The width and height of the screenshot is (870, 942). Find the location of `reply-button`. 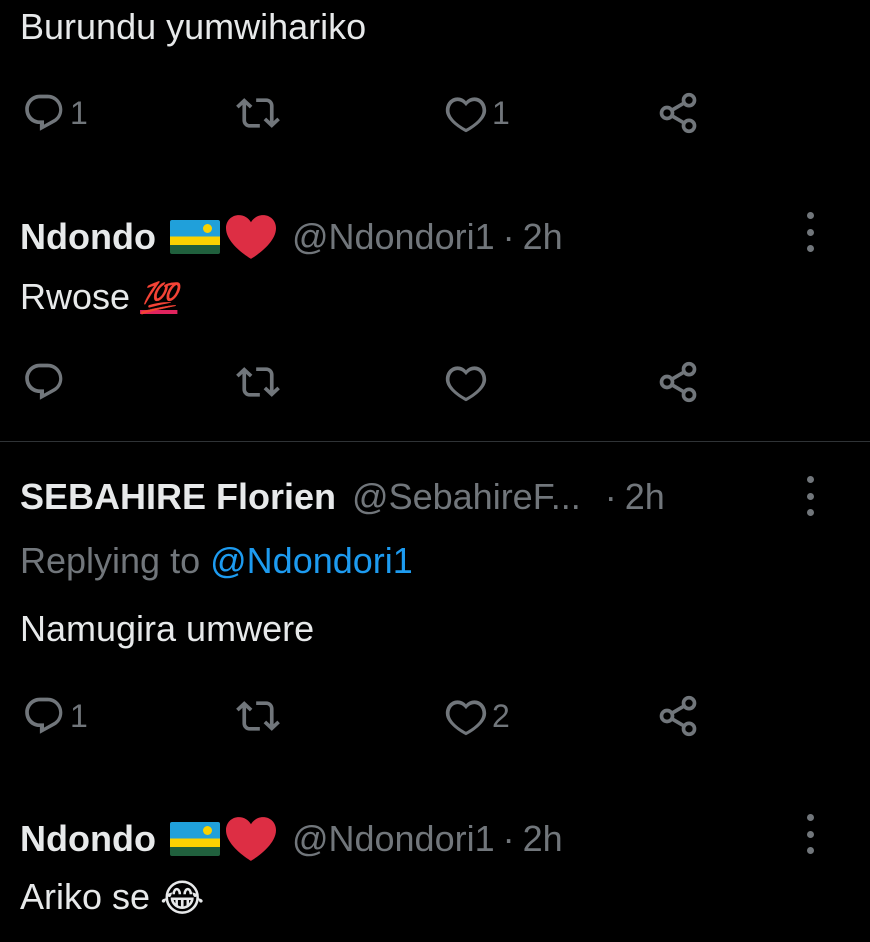

reply-button is located at coordinates (46, 382).